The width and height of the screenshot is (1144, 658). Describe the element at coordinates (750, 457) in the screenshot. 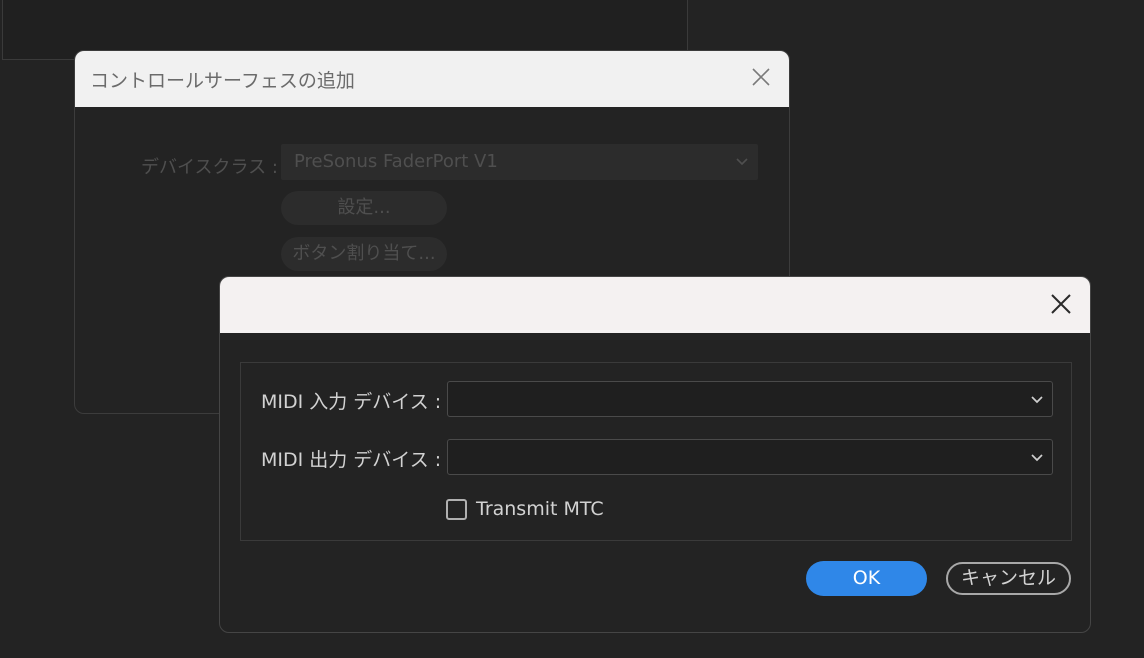

I see `midi-output-select` at that location.